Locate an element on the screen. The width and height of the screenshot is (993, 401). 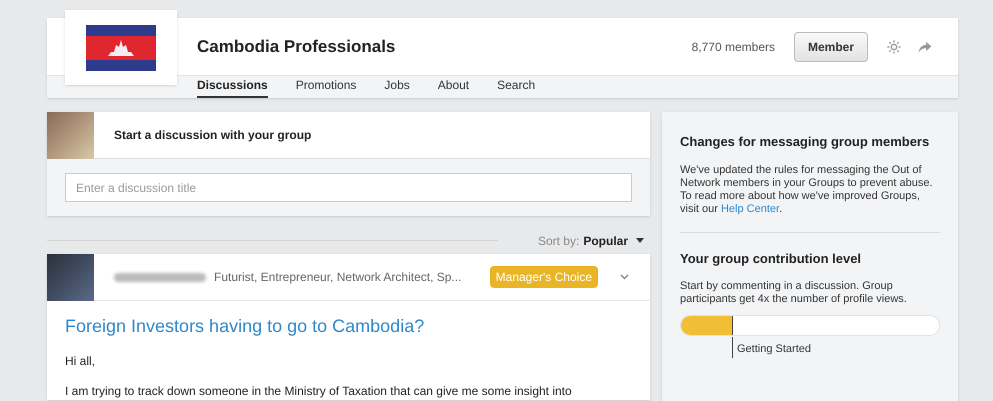
share-arrow-icon is located at coordinates (925, 47).